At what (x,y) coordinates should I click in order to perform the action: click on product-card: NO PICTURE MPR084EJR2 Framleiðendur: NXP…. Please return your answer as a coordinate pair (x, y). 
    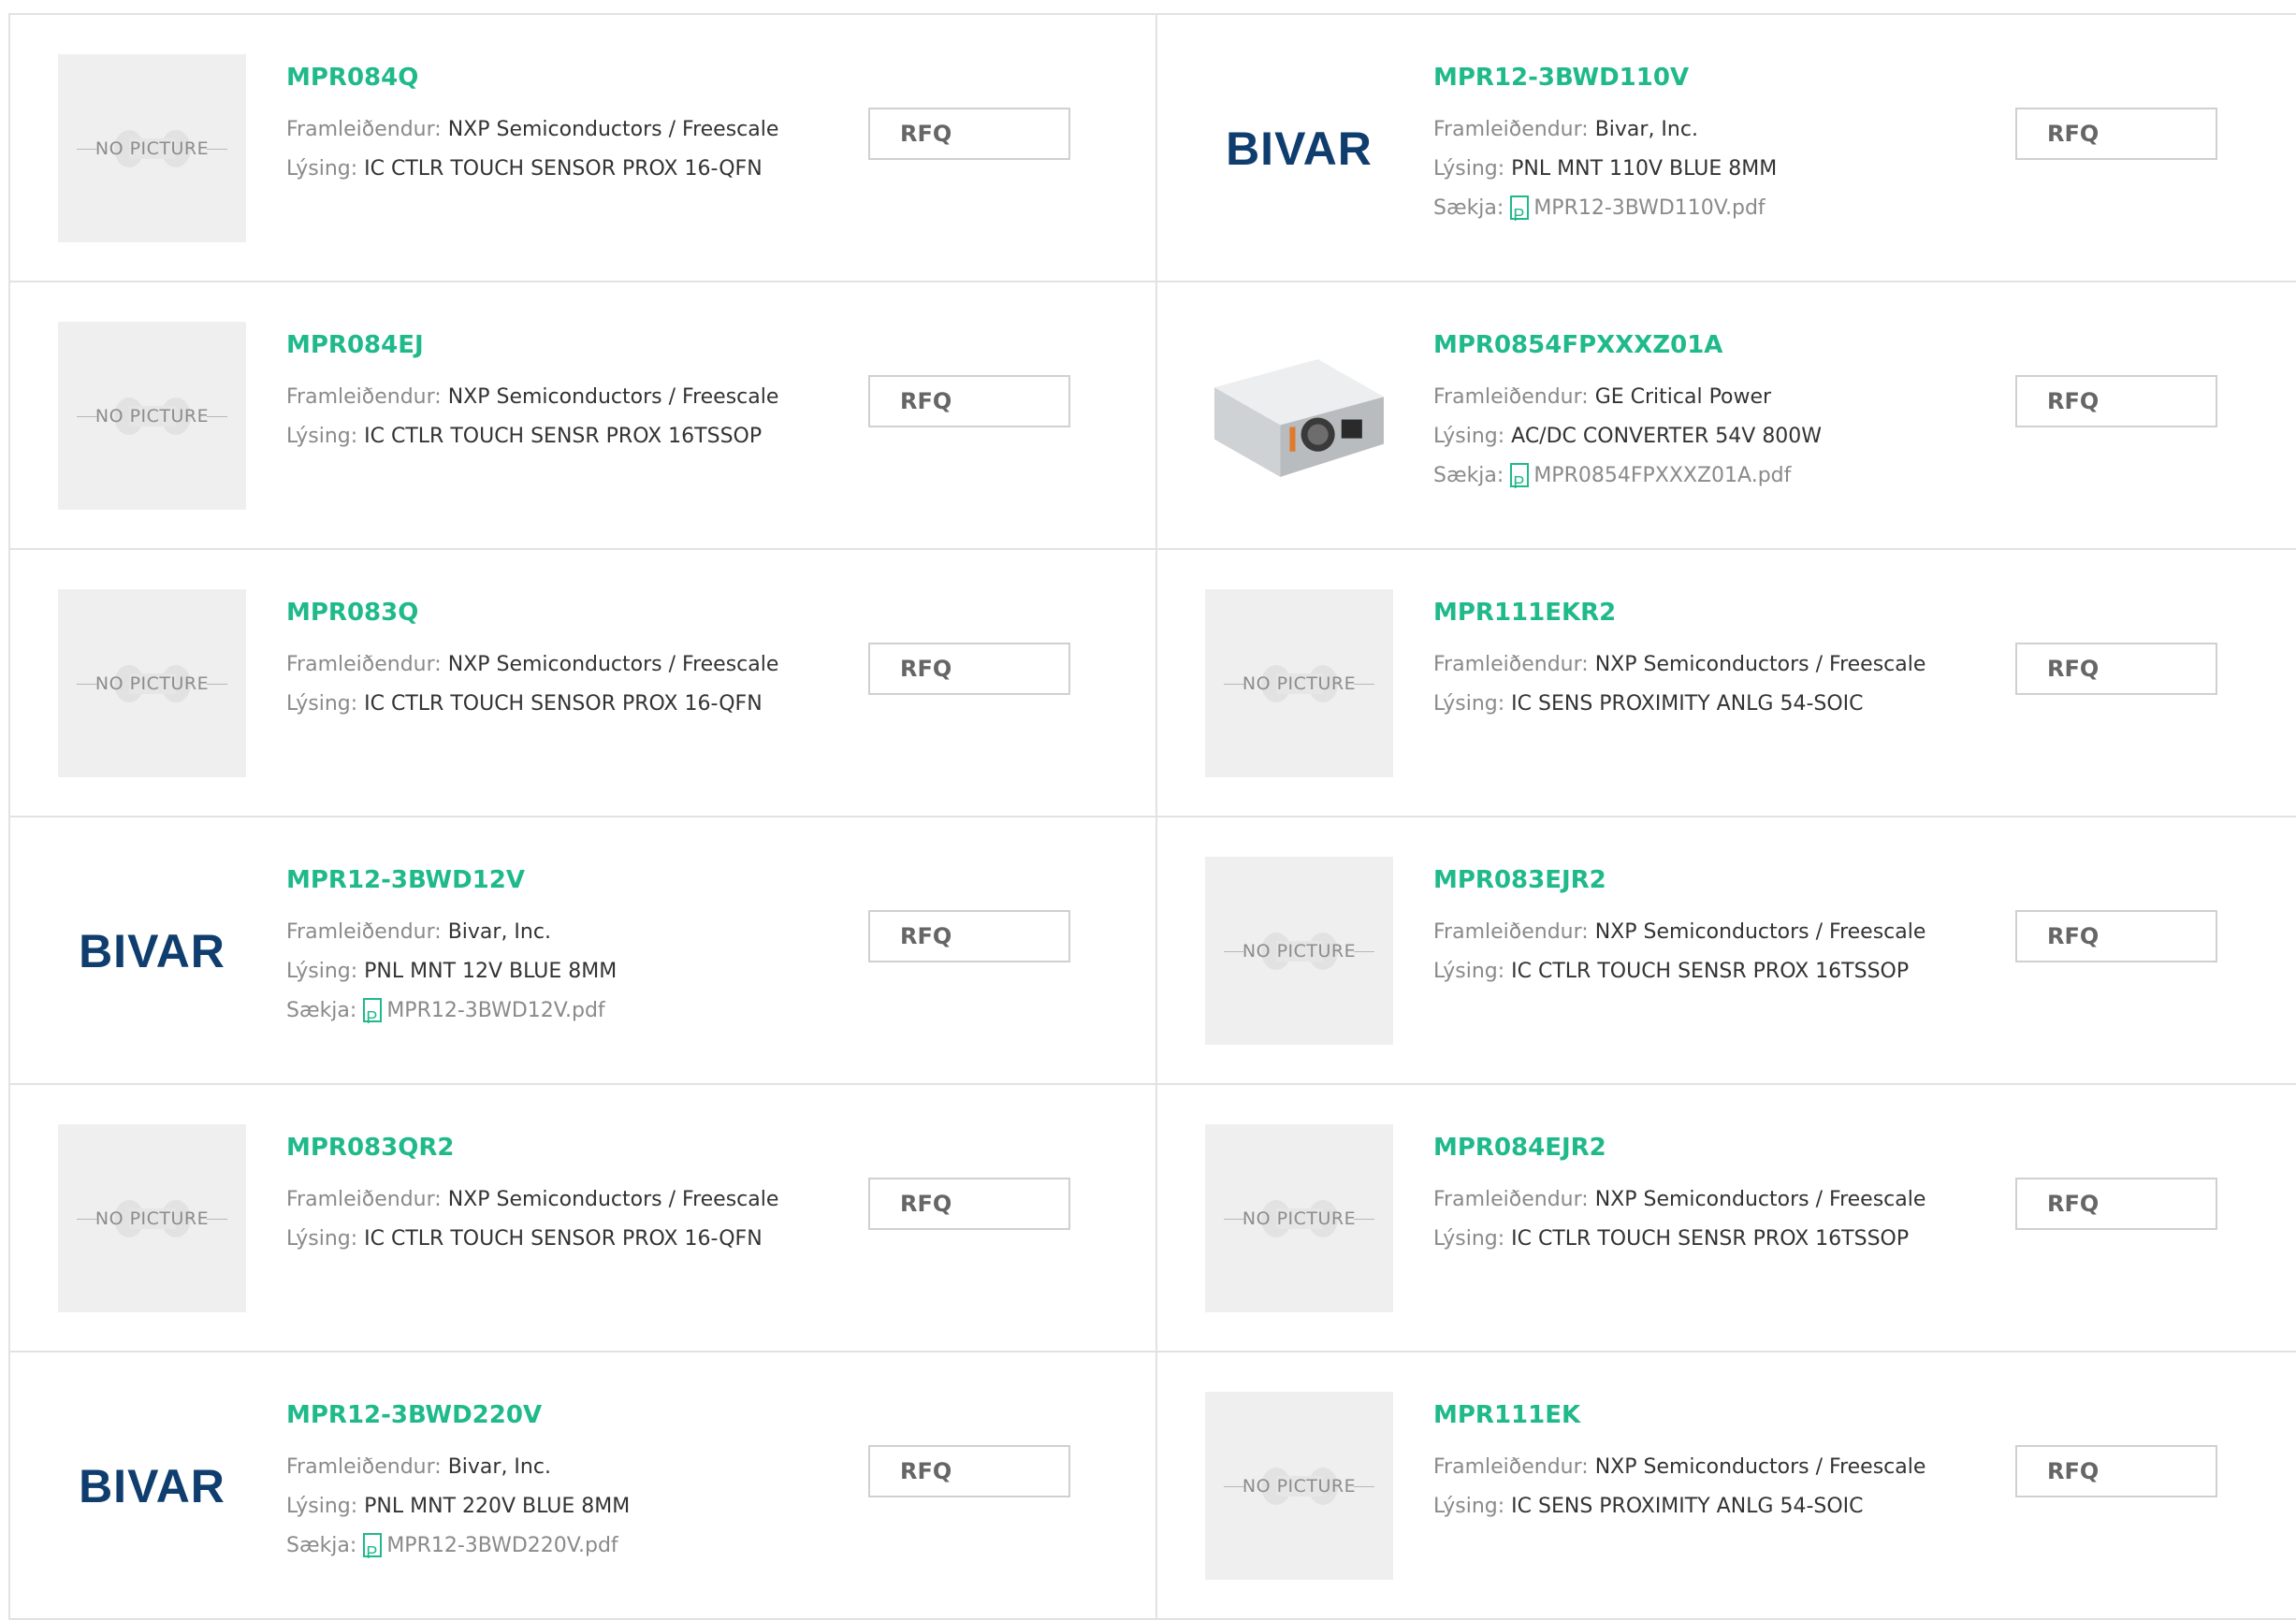
    Looking at the image, I should click on (1726, 1218).